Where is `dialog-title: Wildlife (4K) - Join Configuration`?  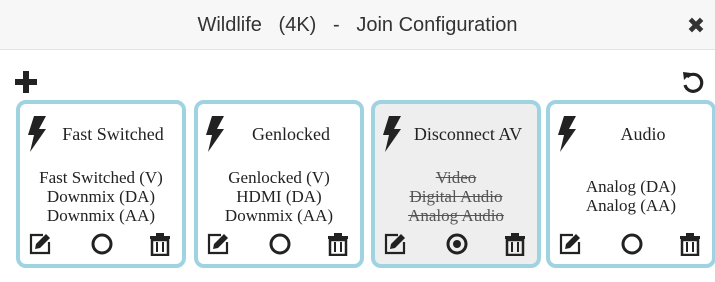 dialog-title: Wildlife (4K) - Join Configuration is located at coordinates (357, 25).